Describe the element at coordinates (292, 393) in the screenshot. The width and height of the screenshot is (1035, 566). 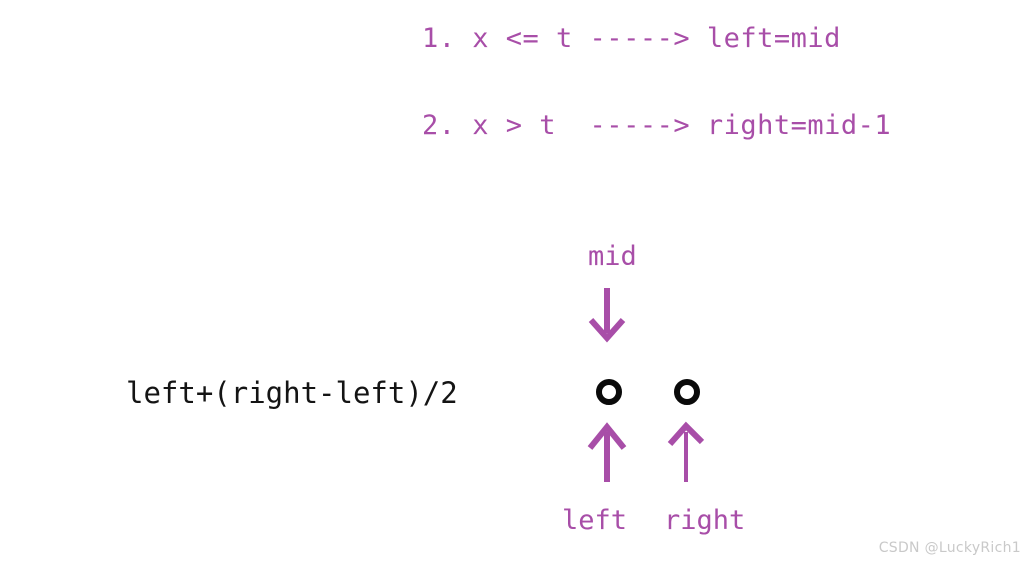
I see `midpoint-formula: left+(right-left)/2` at that location.